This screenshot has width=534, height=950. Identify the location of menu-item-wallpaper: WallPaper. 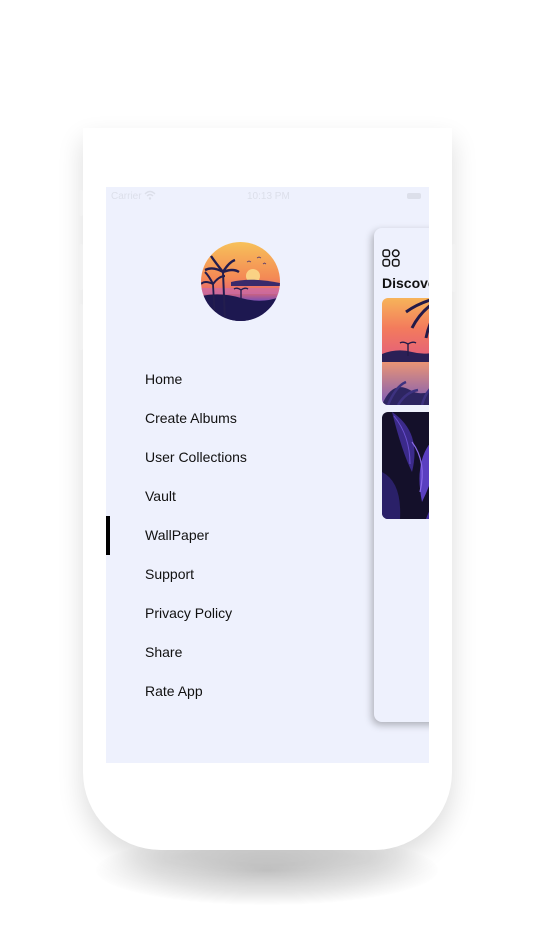
(231, 535).